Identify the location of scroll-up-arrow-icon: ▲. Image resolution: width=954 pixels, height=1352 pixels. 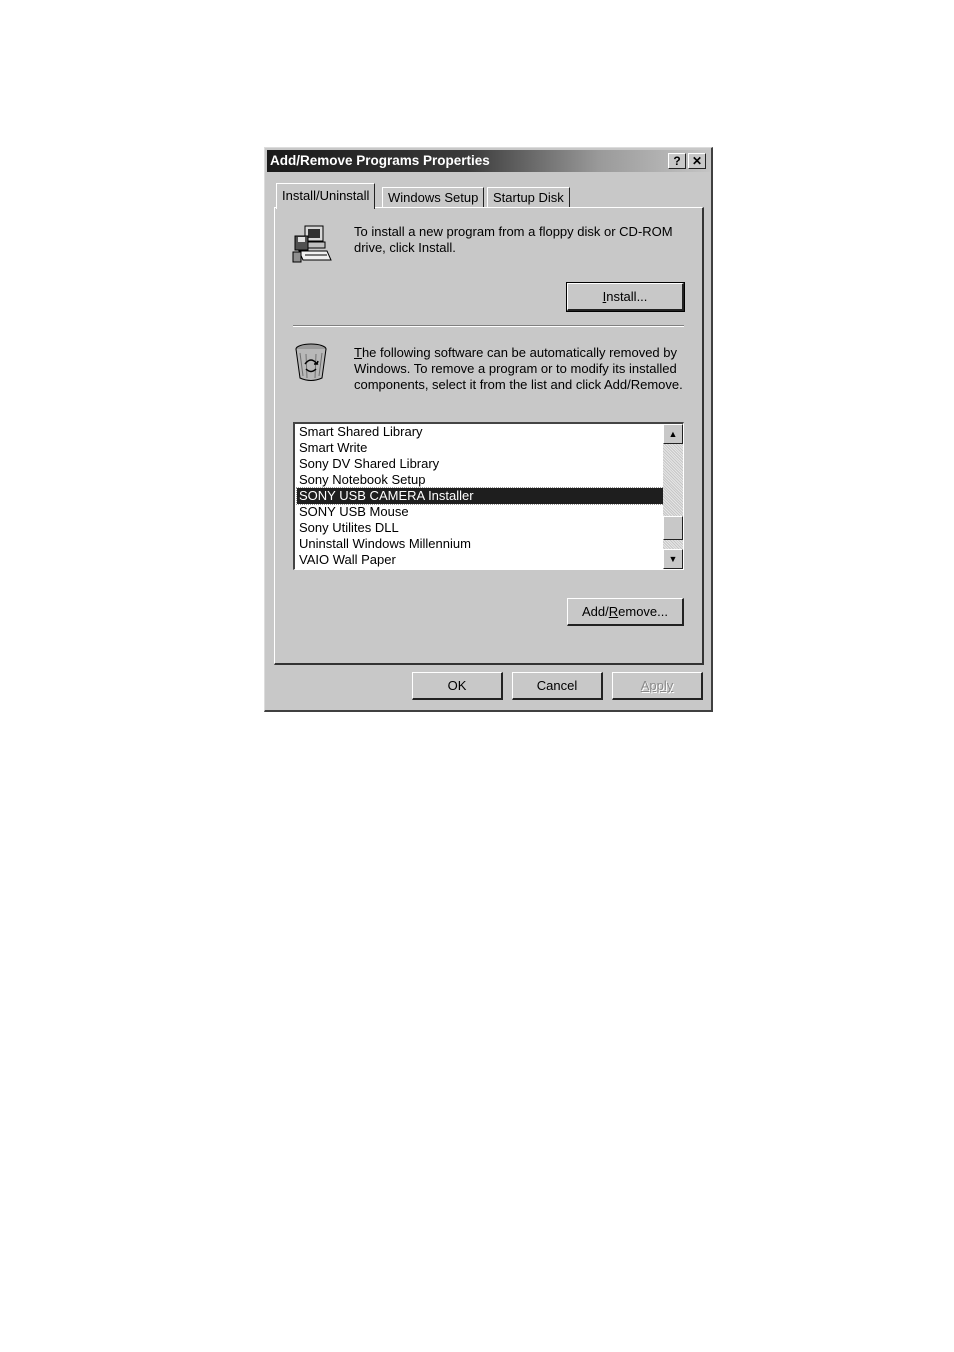
(673, 434).